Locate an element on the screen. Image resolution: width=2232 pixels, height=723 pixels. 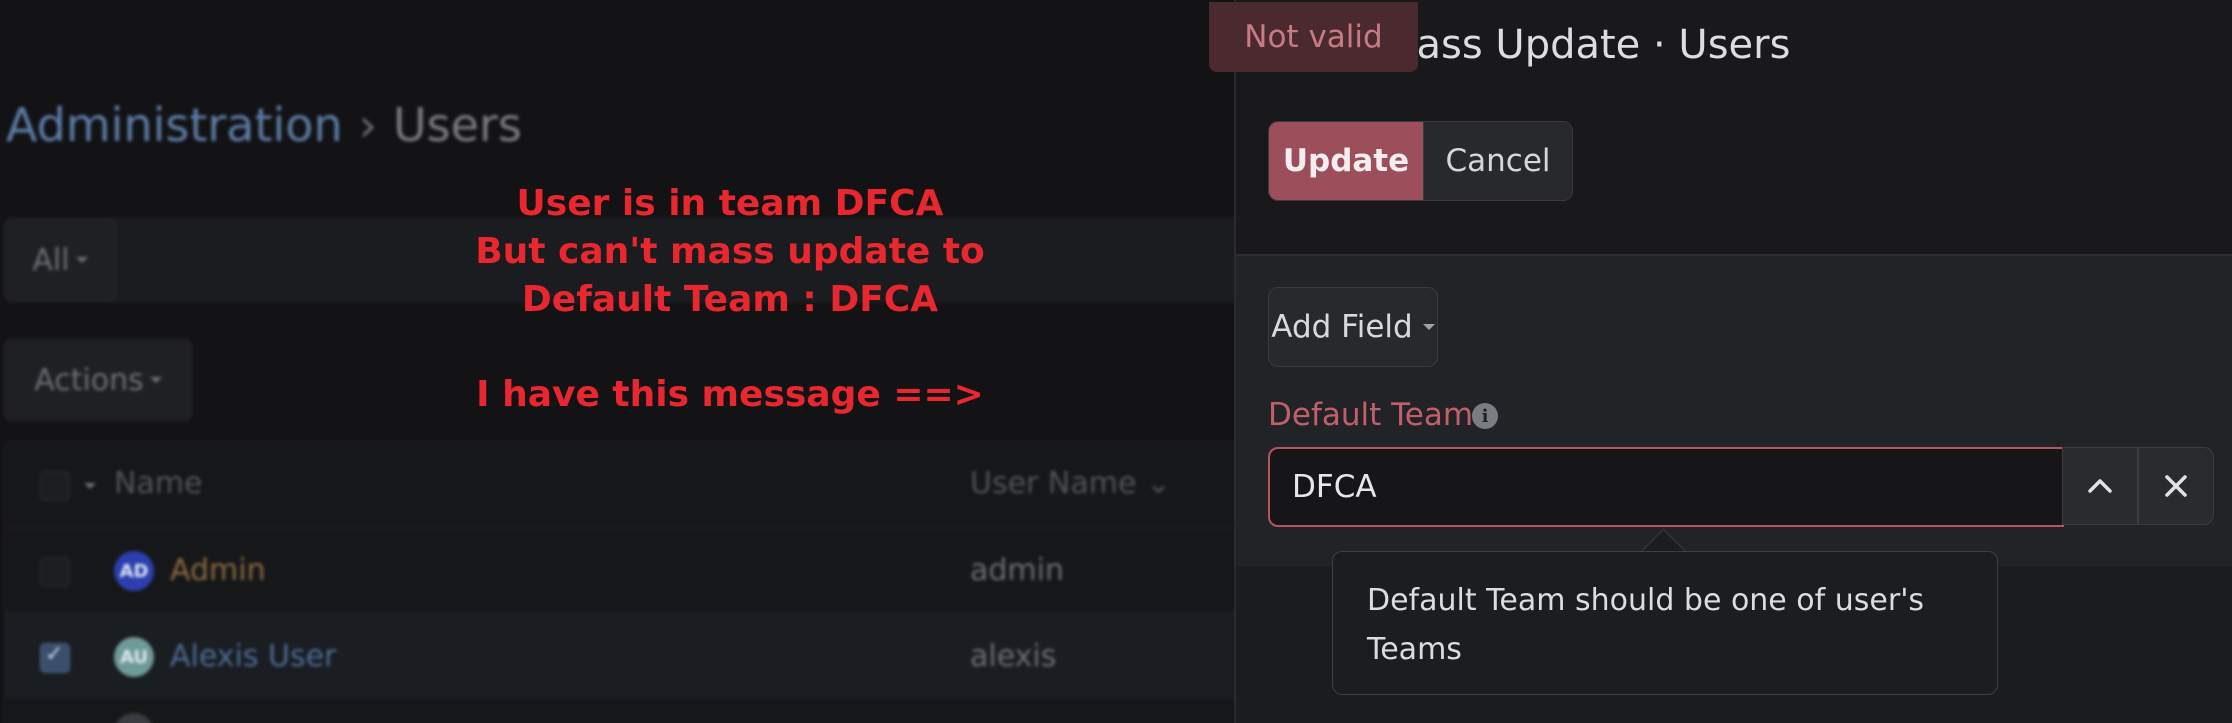
annotation-line: Default Team : DFCA is located at coordinates (730, 299).